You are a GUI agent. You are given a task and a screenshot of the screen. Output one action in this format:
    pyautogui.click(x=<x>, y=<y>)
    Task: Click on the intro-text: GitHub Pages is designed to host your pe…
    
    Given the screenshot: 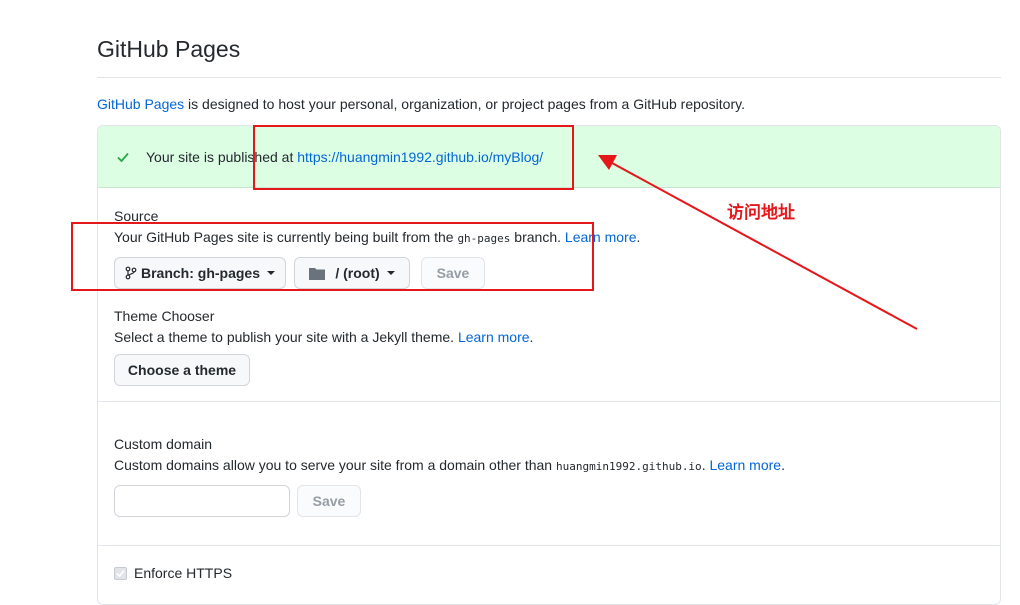 What is the action you would take?
    pyautogui.click(x=421, y=104)
    